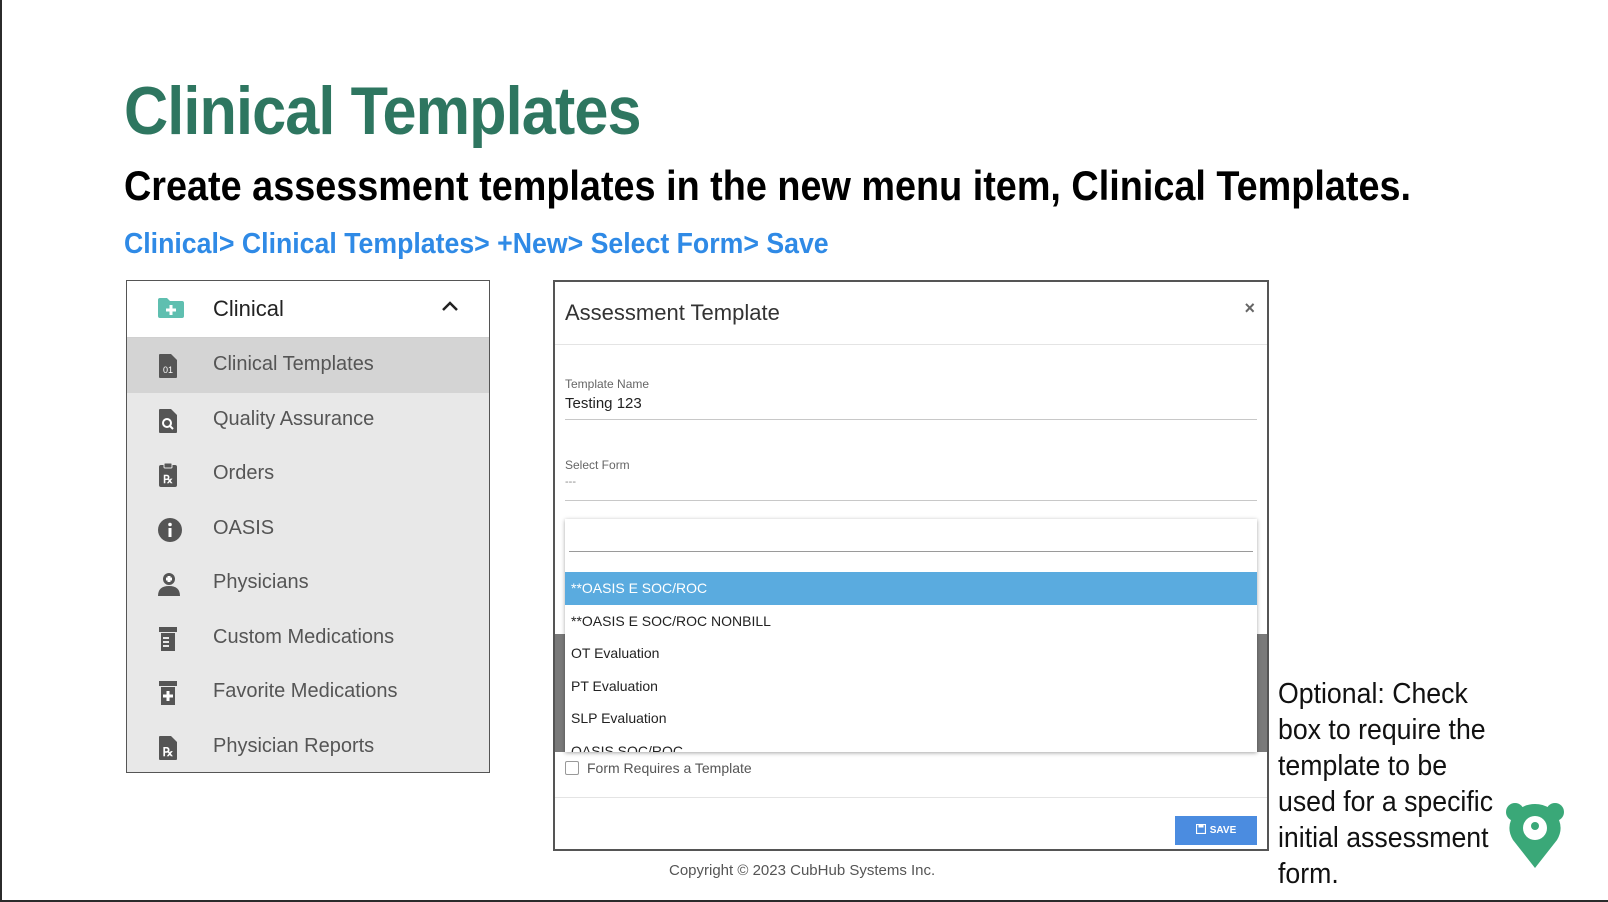 This screenshot has width=1608, height=902. Describe the element at coordinates (597, 465) in the screenshot. I see `select-form-label: Select Form` at that location.